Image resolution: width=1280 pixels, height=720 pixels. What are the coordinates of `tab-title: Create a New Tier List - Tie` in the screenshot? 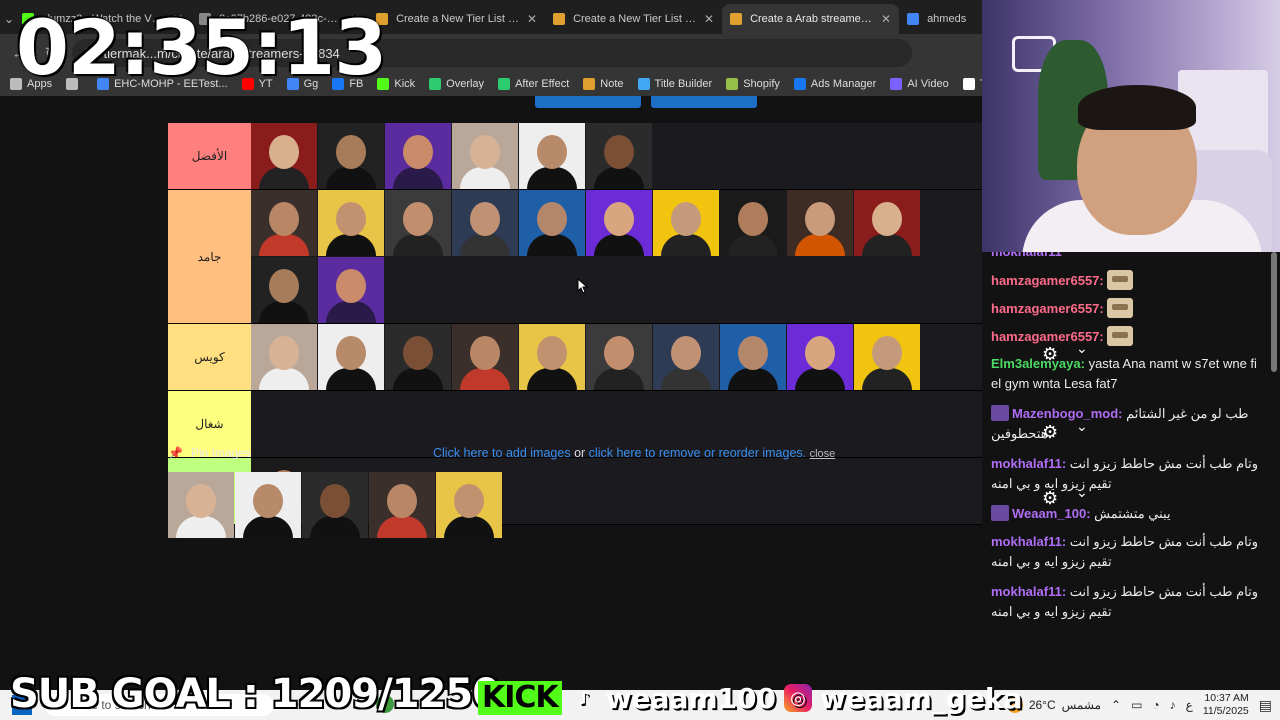 It's located at (634, 19).